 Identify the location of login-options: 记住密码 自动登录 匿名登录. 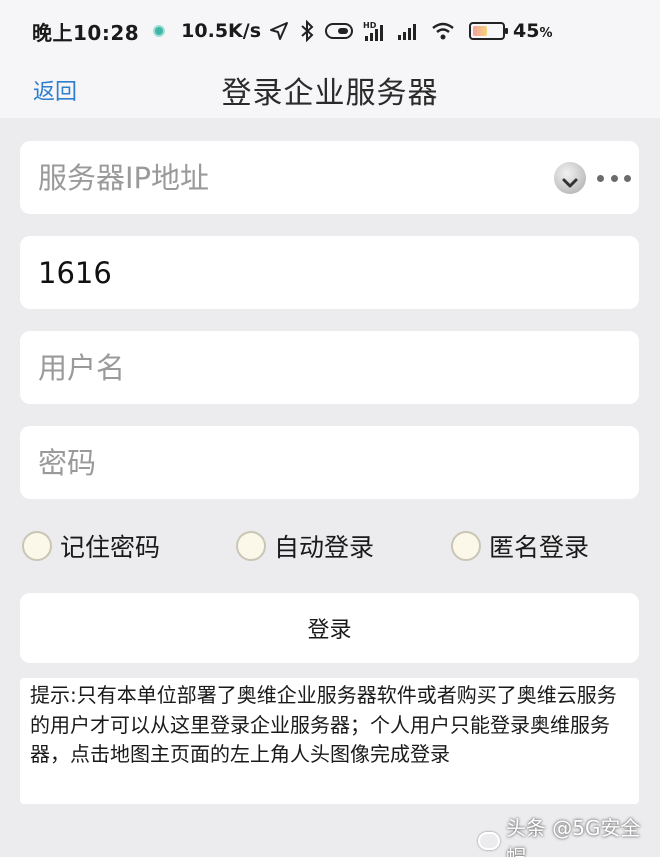
(330, 548).